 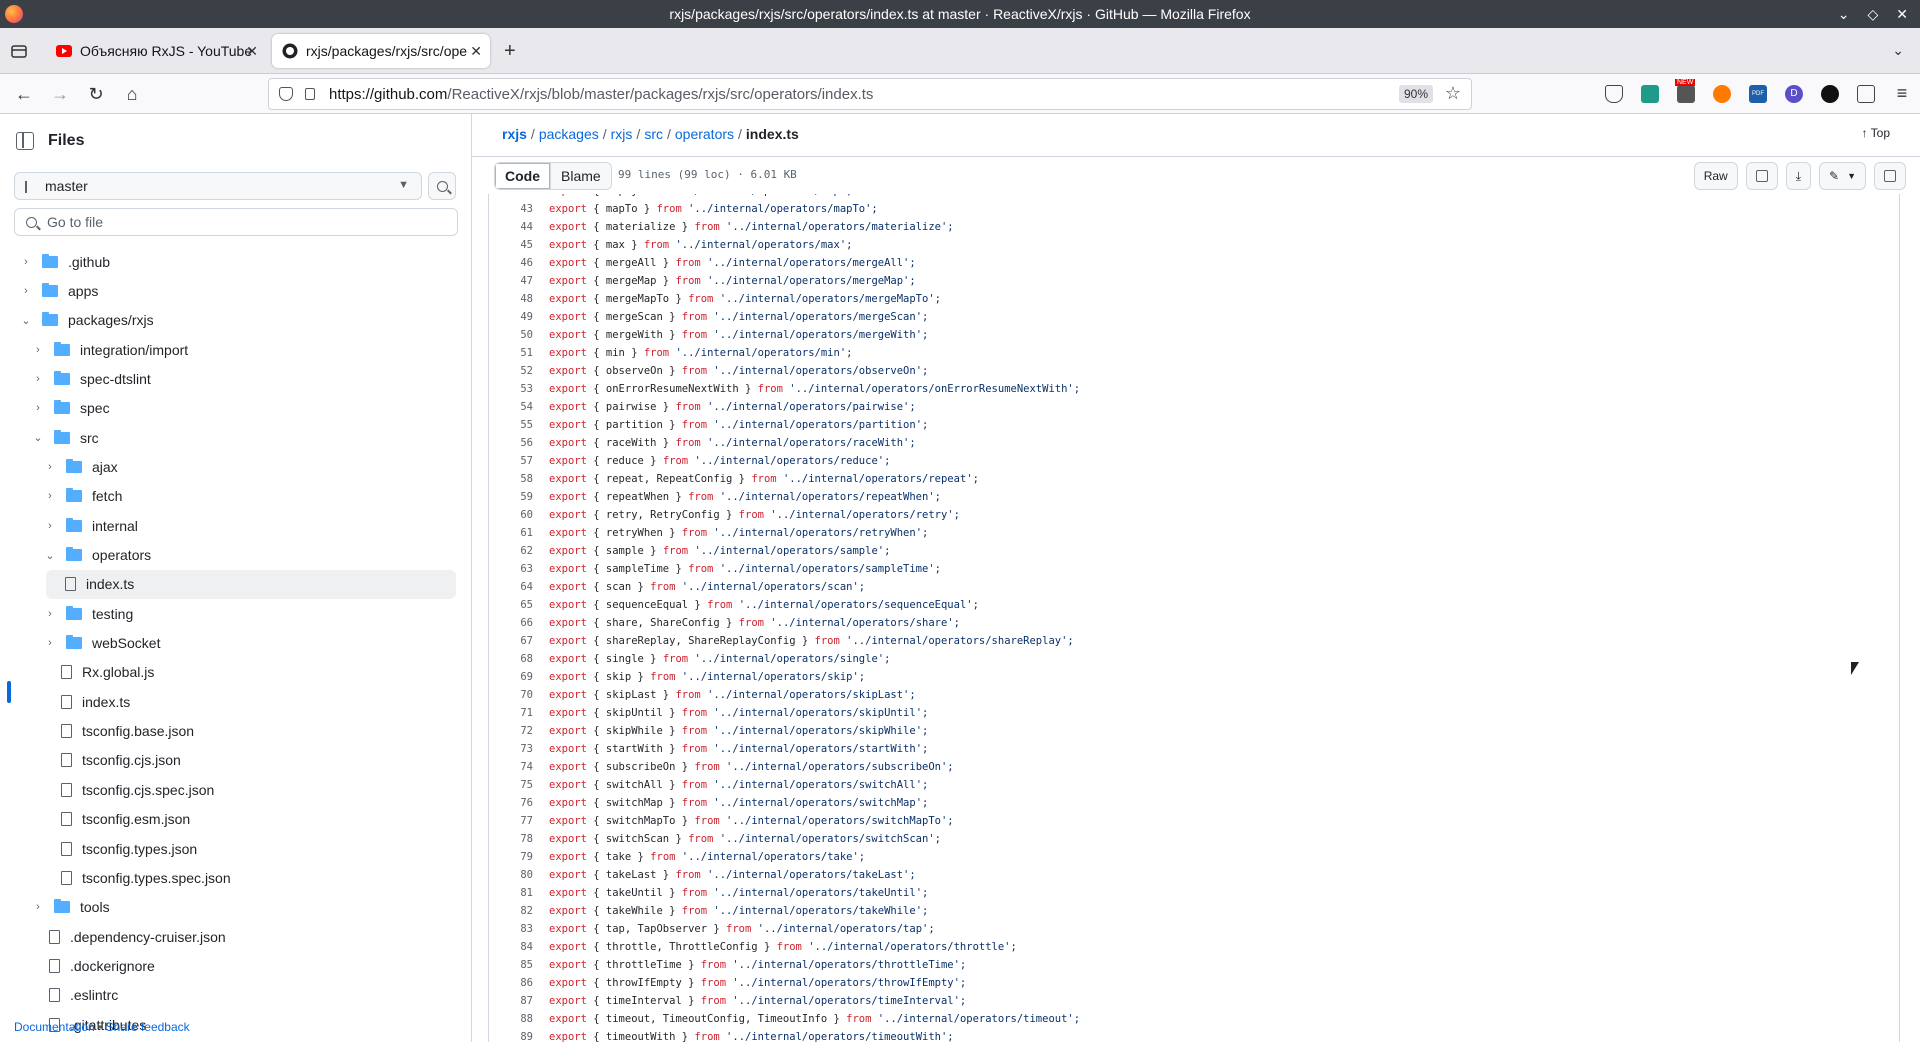 I want to click on bookmark-star-icon: ☆, so click(x=1453, y=93).